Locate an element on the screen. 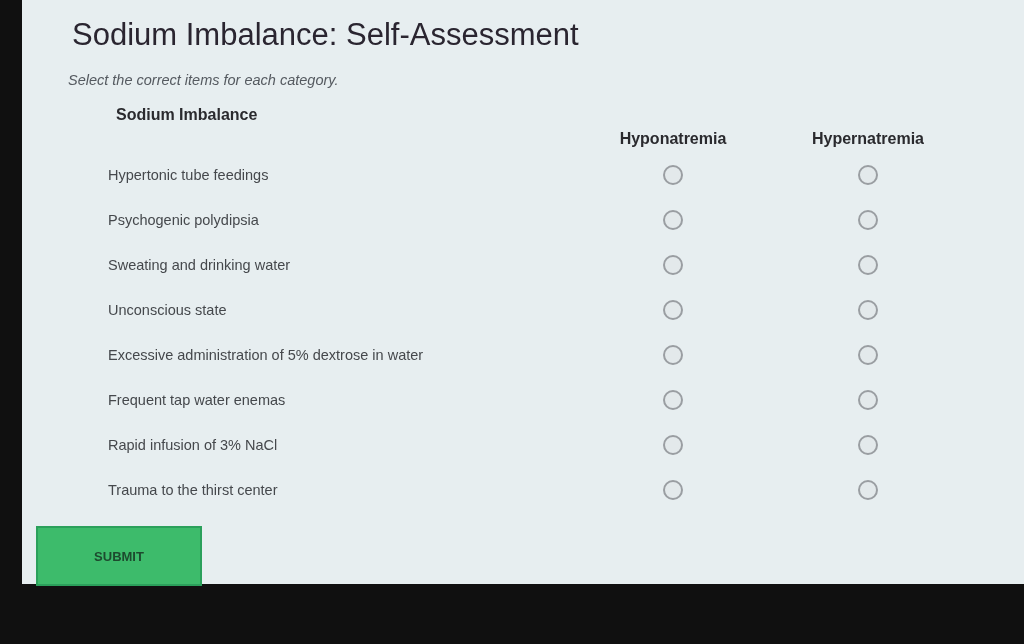  item-label: Excessive administration of 5% dextrose in water is located at coordinates (266, 354).